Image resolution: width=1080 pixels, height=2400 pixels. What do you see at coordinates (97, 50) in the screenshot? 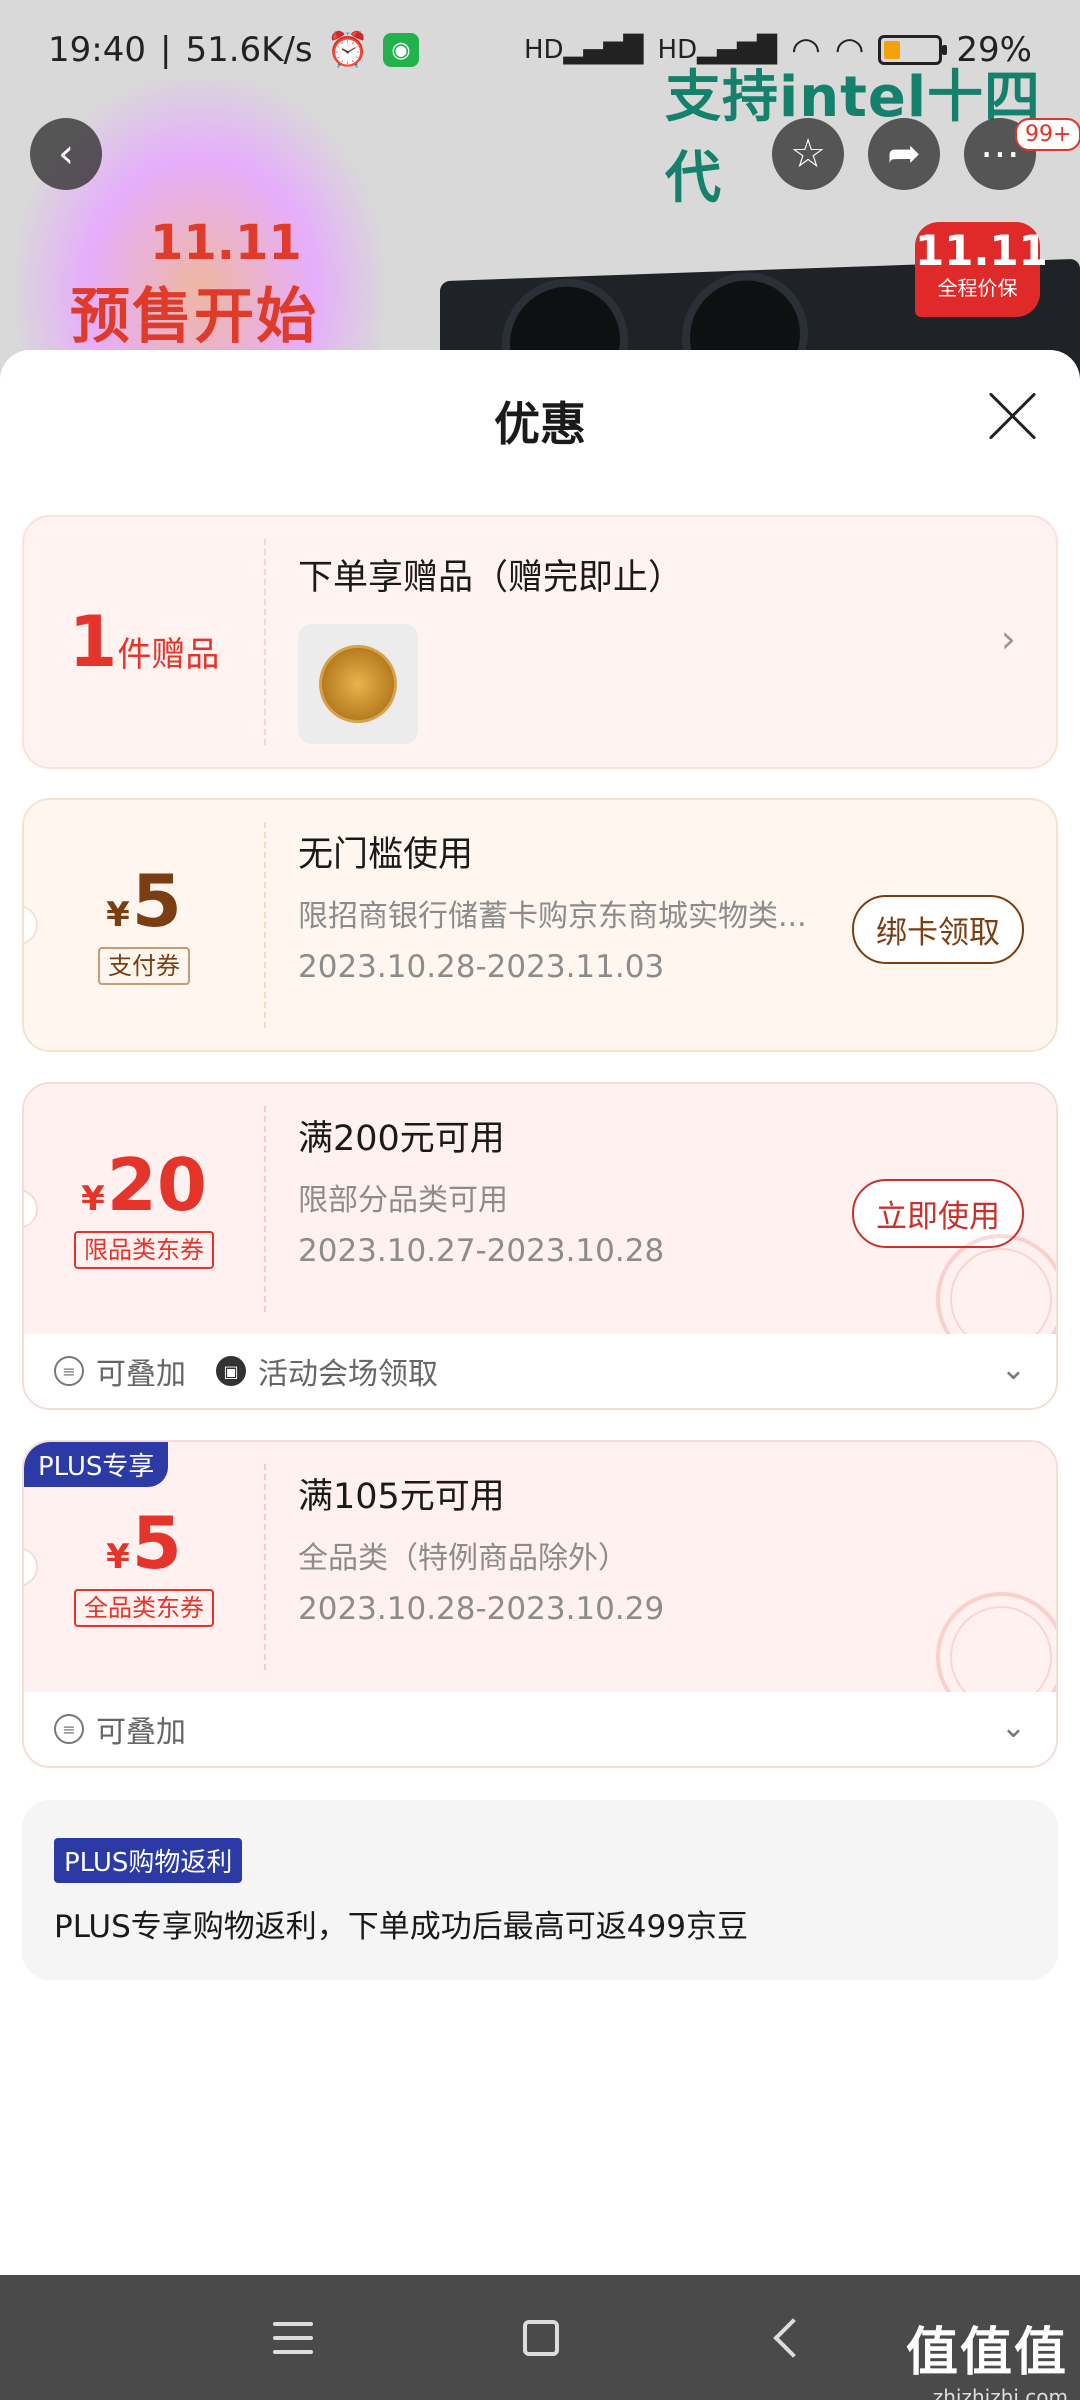
I see `status-time: 19:40` at bounding box center [97, 50].